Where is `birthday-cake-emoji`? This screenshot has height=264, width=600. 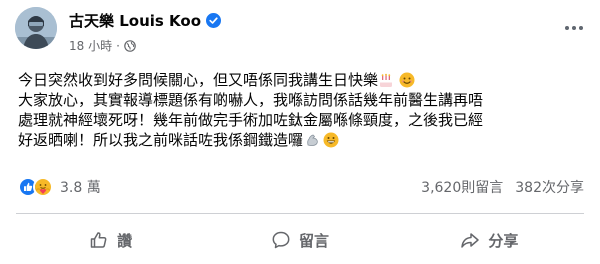
birthday-cake-emoji is located at coordinates (386, 80).